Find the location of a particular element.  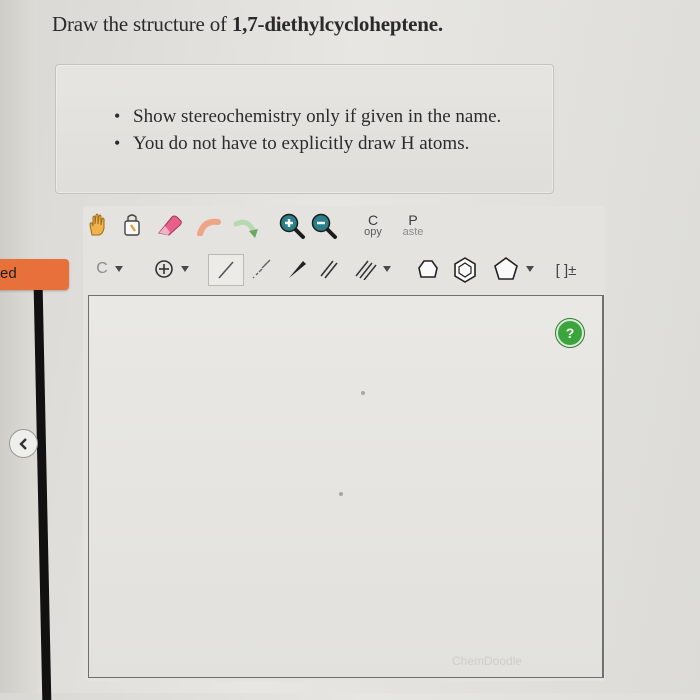

triple-bond-tool is located at coordinates (373, 269).